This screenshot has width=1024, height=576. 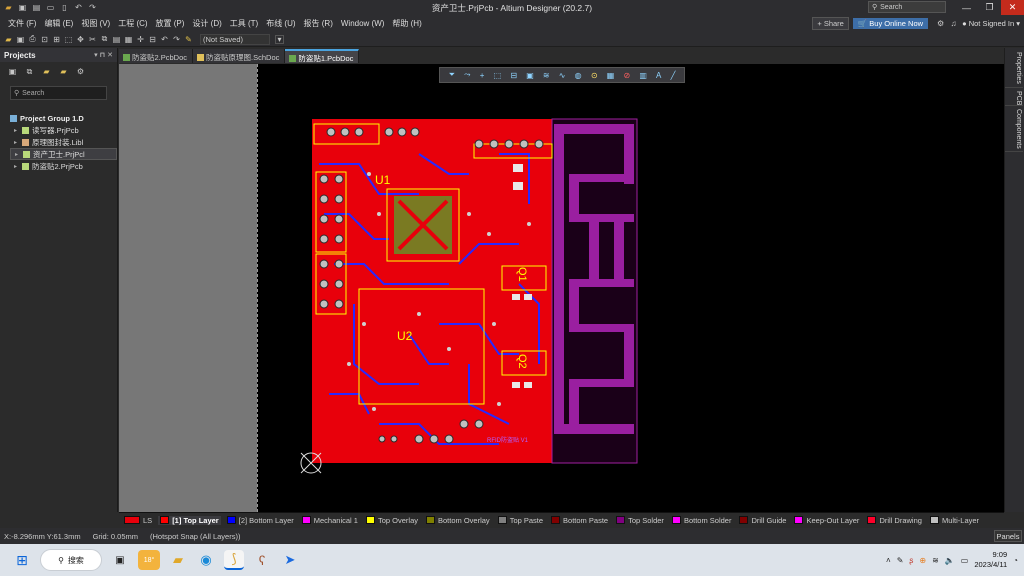 What do you see at coordinates (594, 75) in the screenshot?
I see `pad-icon: ⊙` at bounding box center [594, 75].